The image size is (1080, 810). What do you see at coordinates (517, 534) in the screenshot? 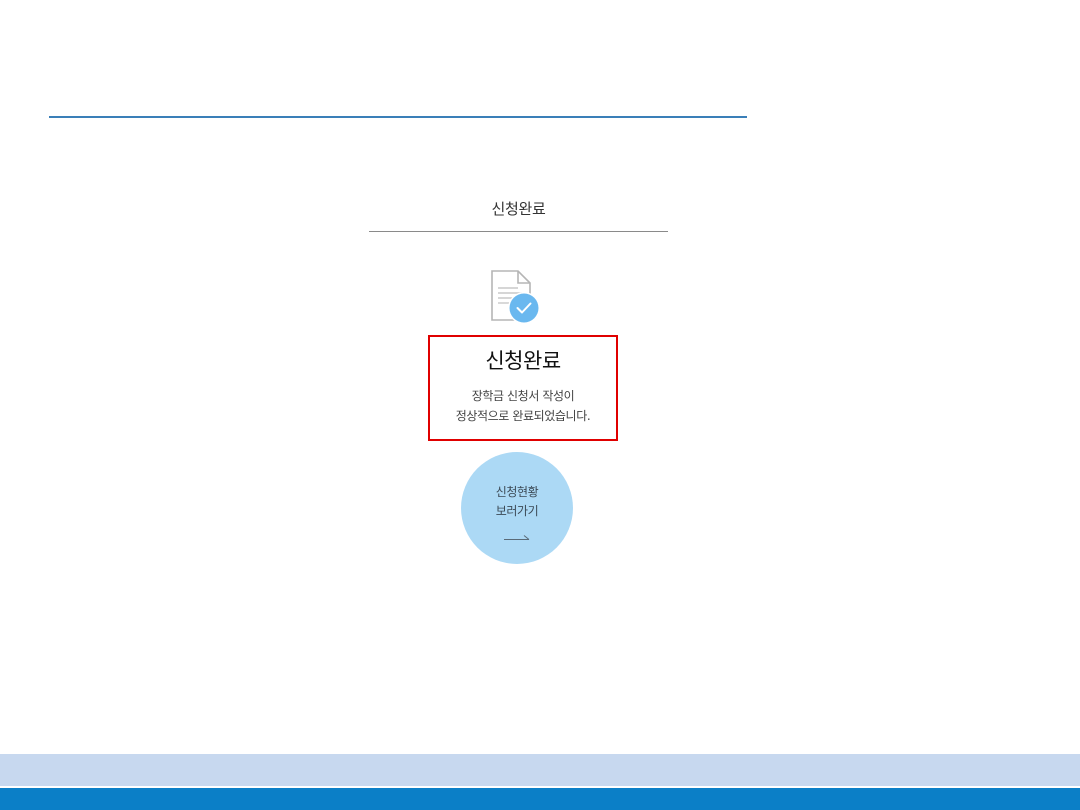
I see `arrow-right-icon` at bounding box center [517, 534].